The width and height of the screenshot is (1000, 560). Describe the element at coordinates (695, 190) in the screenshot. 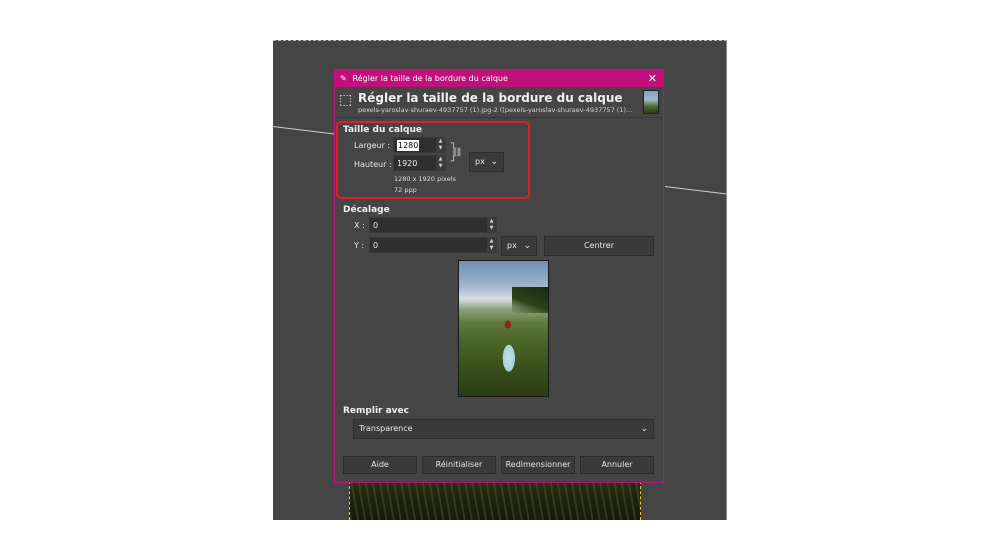

I see `guide-line-right` at that location.